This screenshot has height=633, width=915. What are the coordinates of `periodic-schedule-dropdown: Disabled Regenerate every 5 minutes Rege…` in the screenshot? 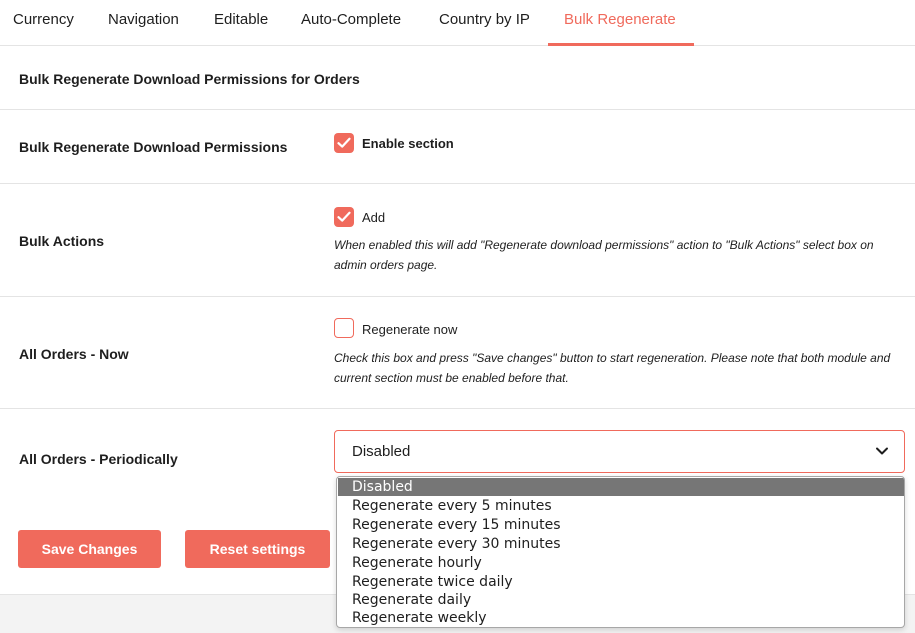 It's located at (620, 552).